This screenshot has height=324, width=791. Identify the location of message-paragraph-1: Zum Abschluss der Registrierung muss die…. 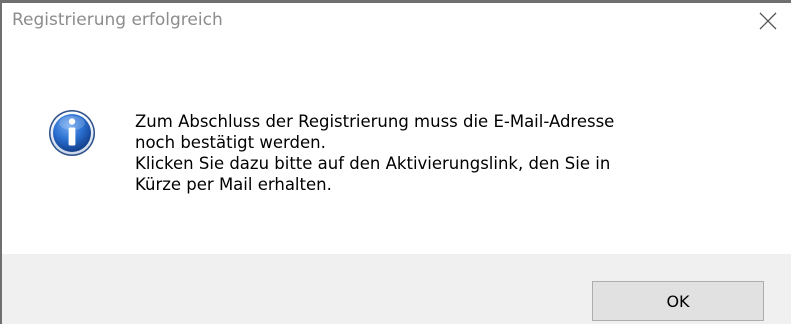
(375, 132).